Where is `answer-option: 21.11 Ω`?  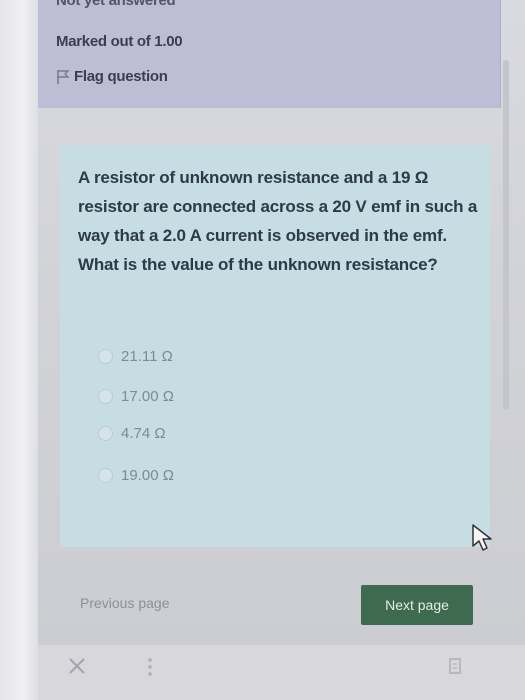 answer-option: 21.11 Ω is located at coordinates (135, 356).